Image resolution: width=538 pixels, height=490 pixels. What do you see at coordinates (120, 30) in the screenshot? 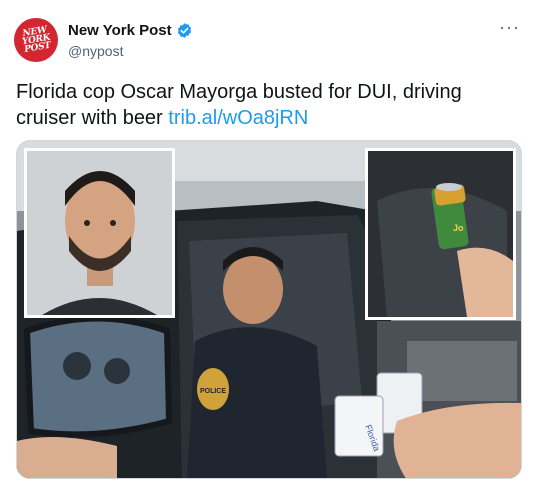
I see `account-name-label: New York Post` at bounding box center [120, 30].